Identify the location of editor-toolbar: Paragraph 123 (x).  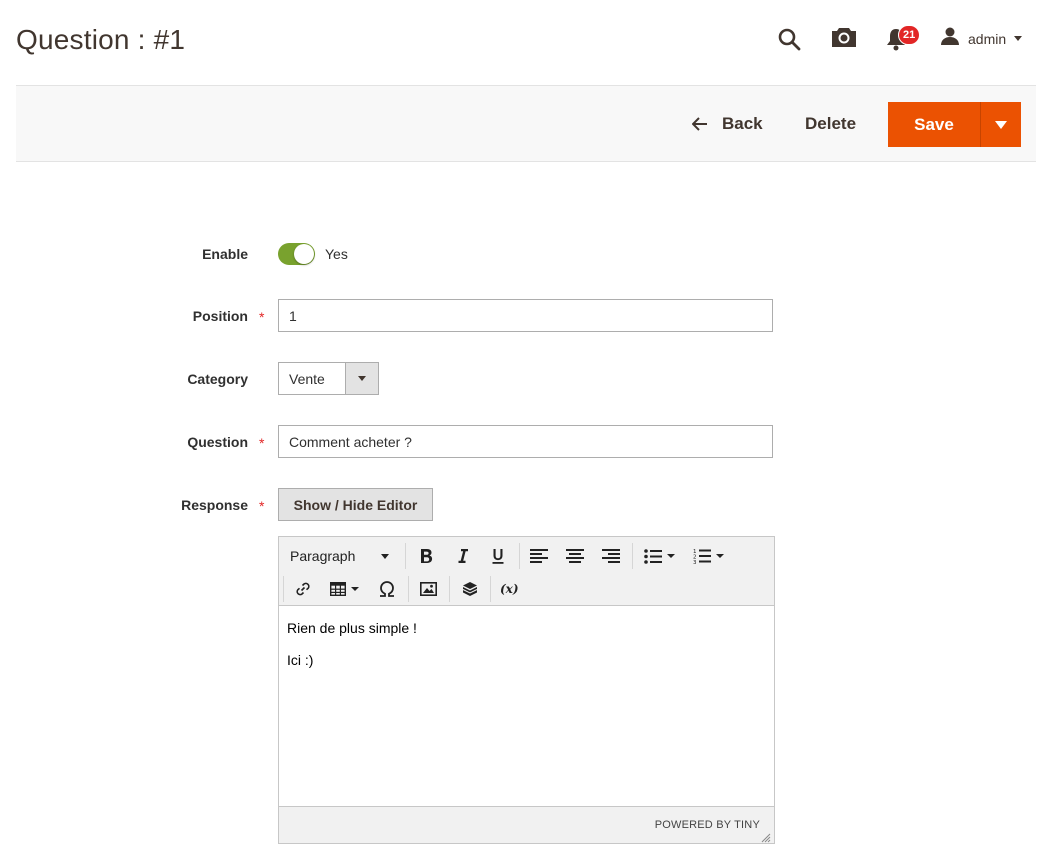
(526, 571).